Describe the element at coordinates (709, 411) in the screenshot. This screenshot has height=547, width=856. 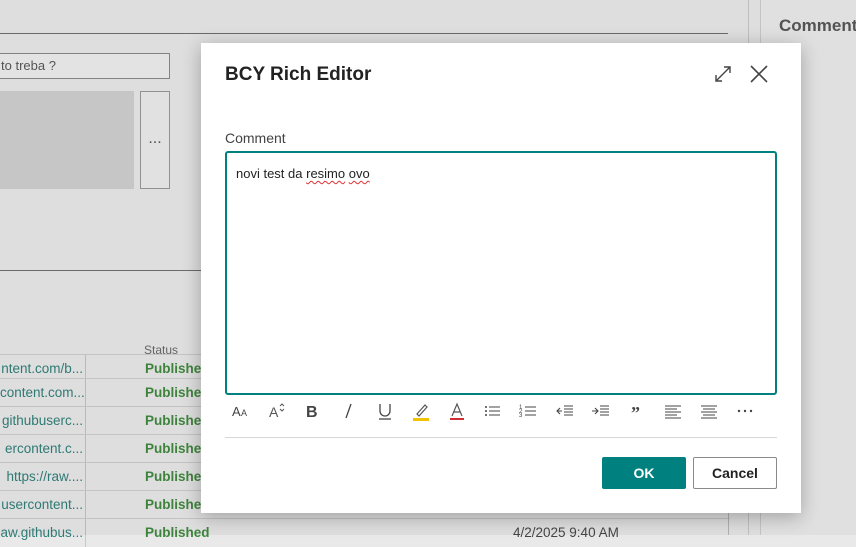
I see `align-center-icon` at that location.